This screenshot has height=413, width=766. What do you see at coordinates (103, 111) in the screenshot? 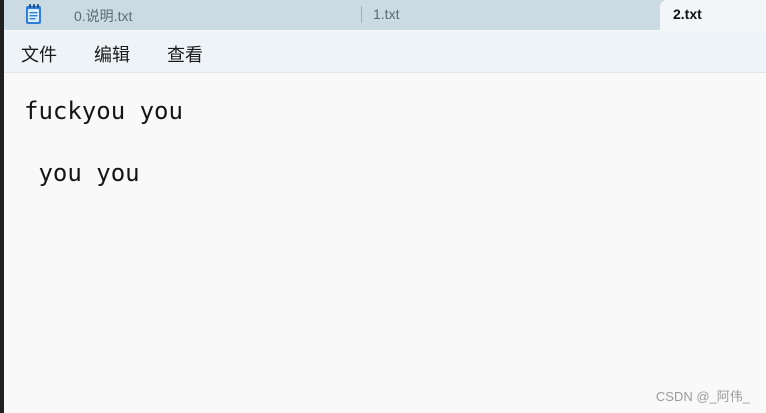
I see `editor-line: fuckyou you` at bounding box center [103, 111].